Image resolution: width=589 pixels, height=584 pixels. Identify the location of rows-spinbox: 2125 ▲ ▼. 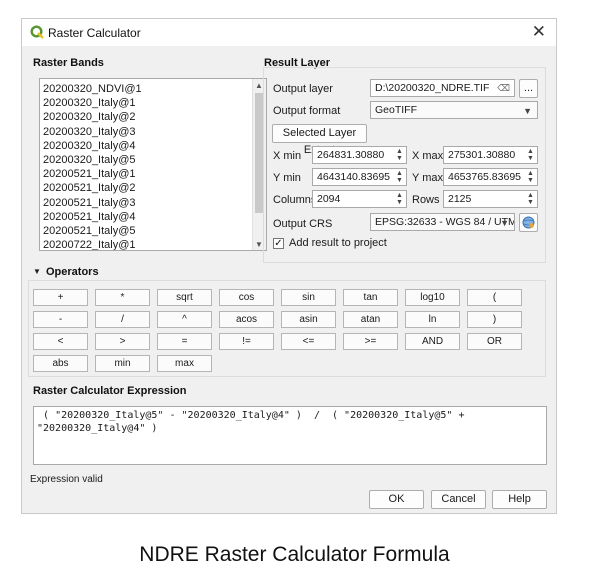
(490, 199).